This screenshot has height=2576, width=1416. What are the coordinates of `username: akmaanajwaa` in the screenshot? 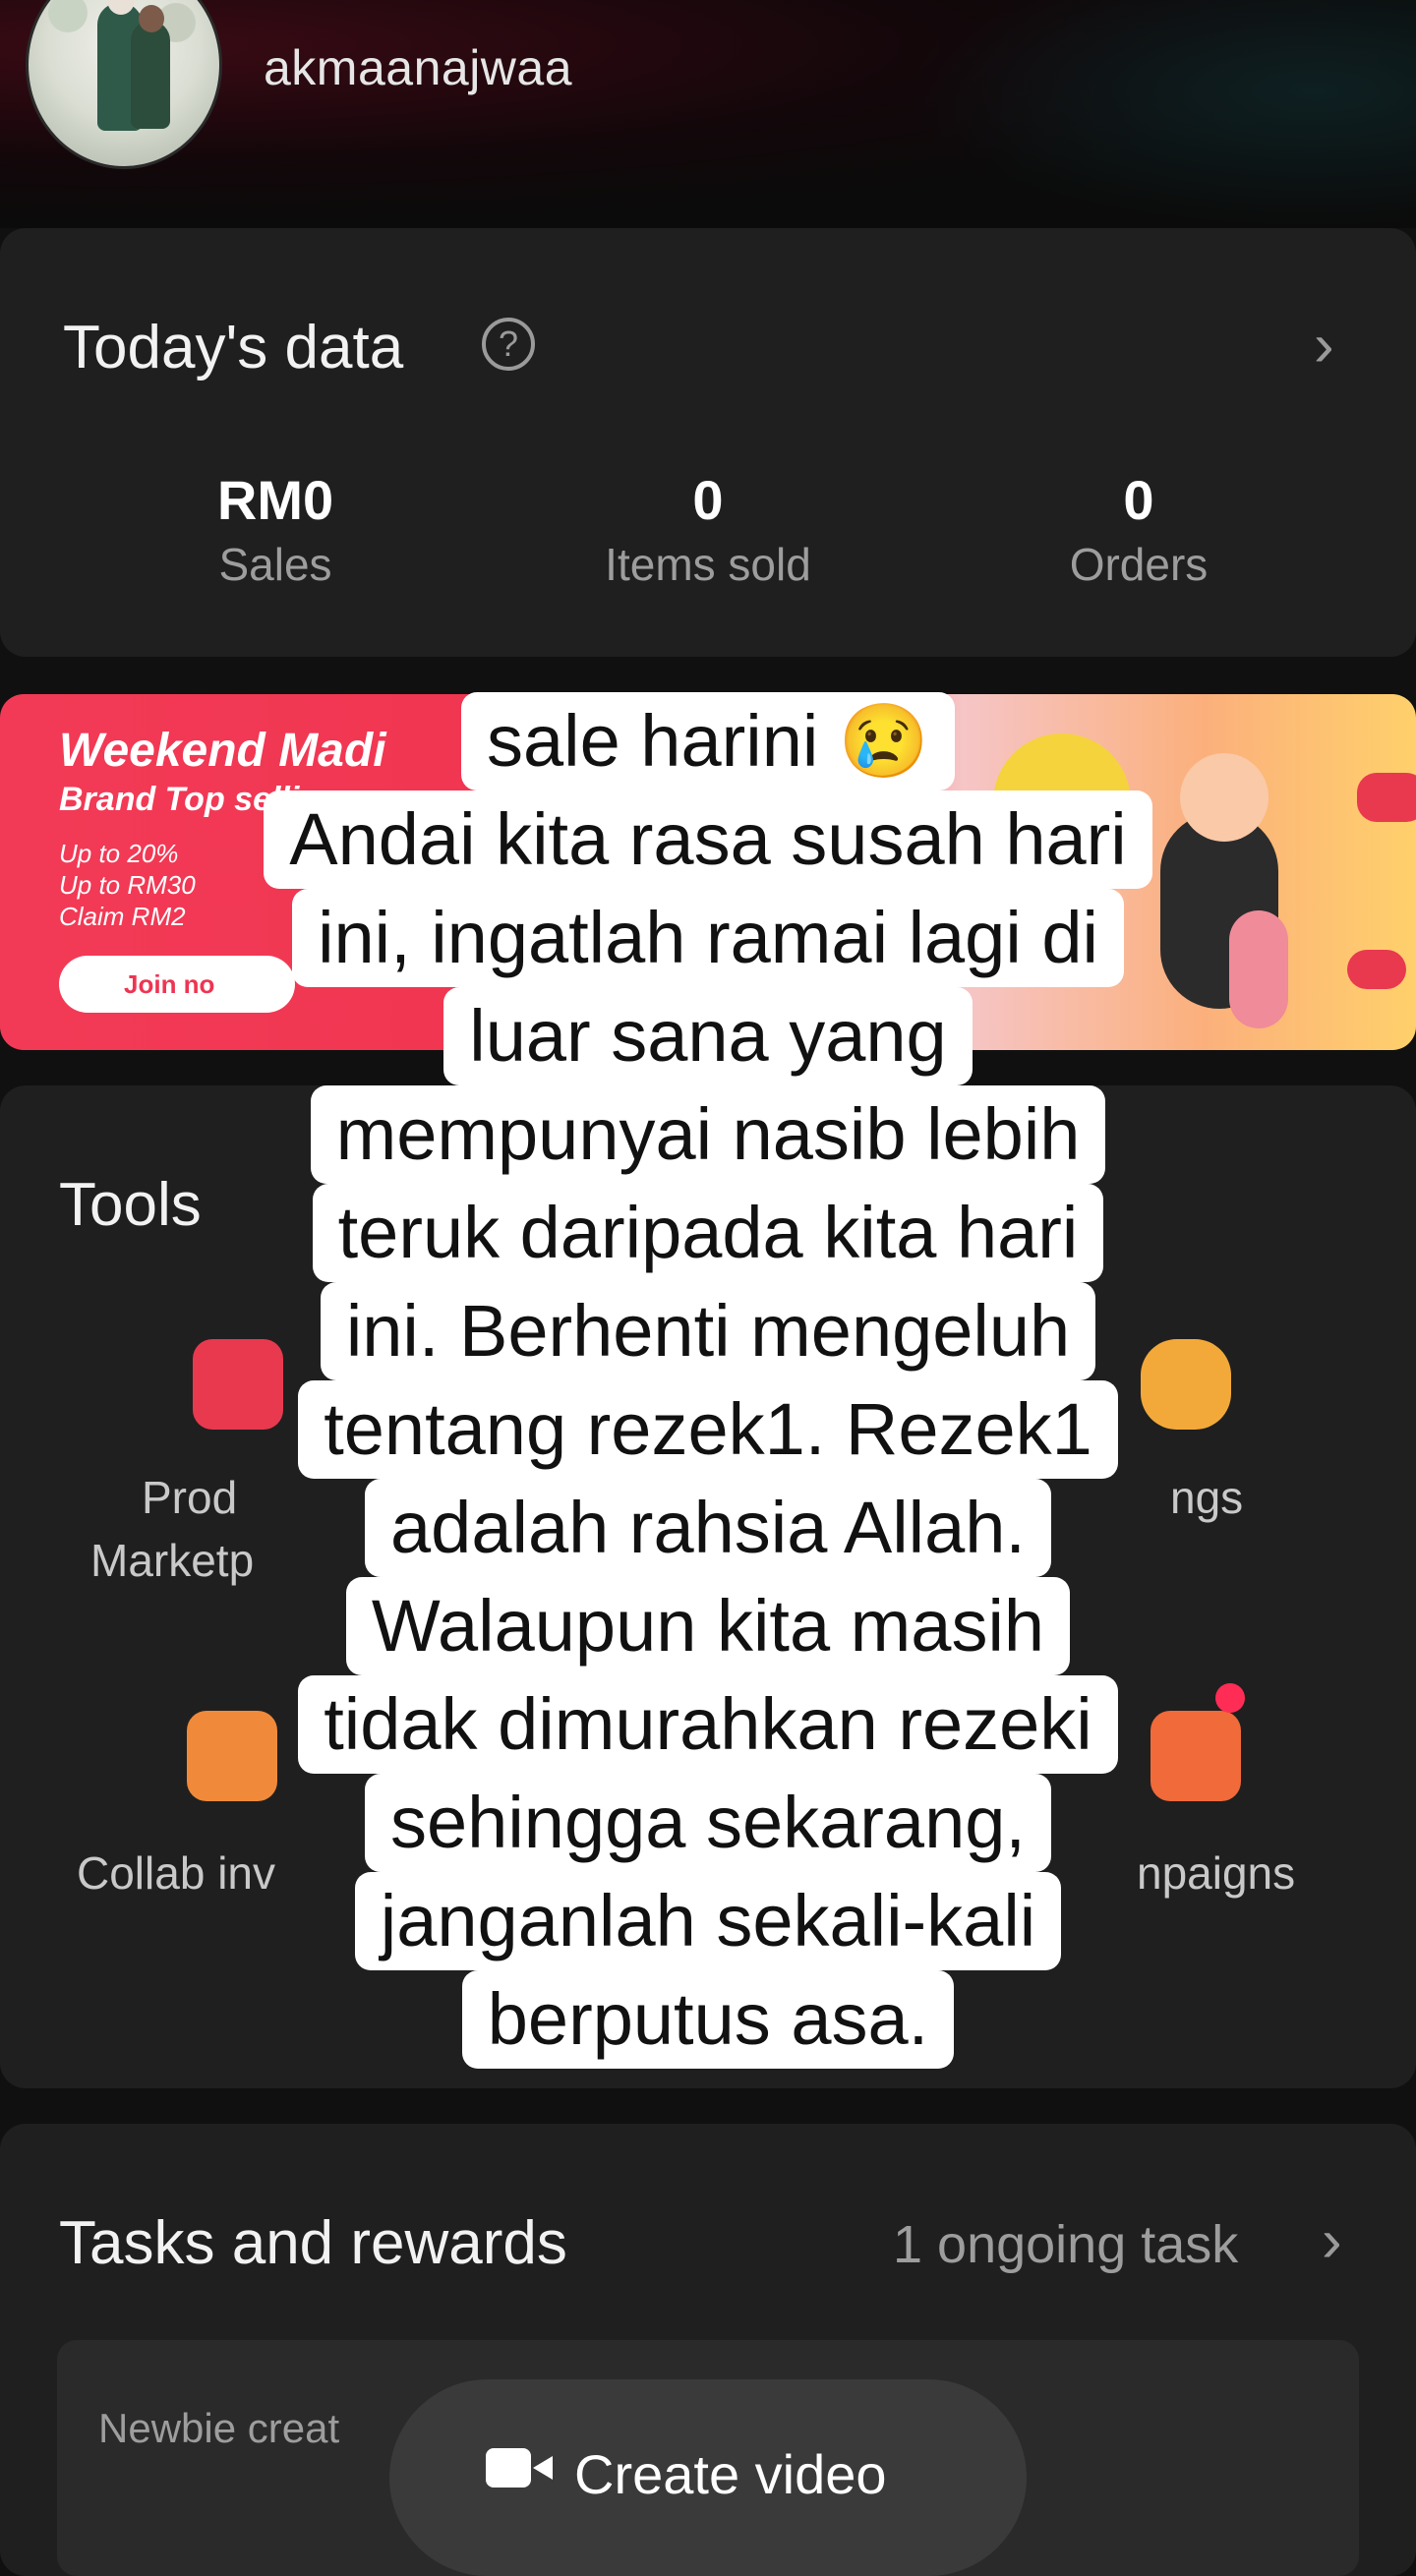 It's located at (418, 67).